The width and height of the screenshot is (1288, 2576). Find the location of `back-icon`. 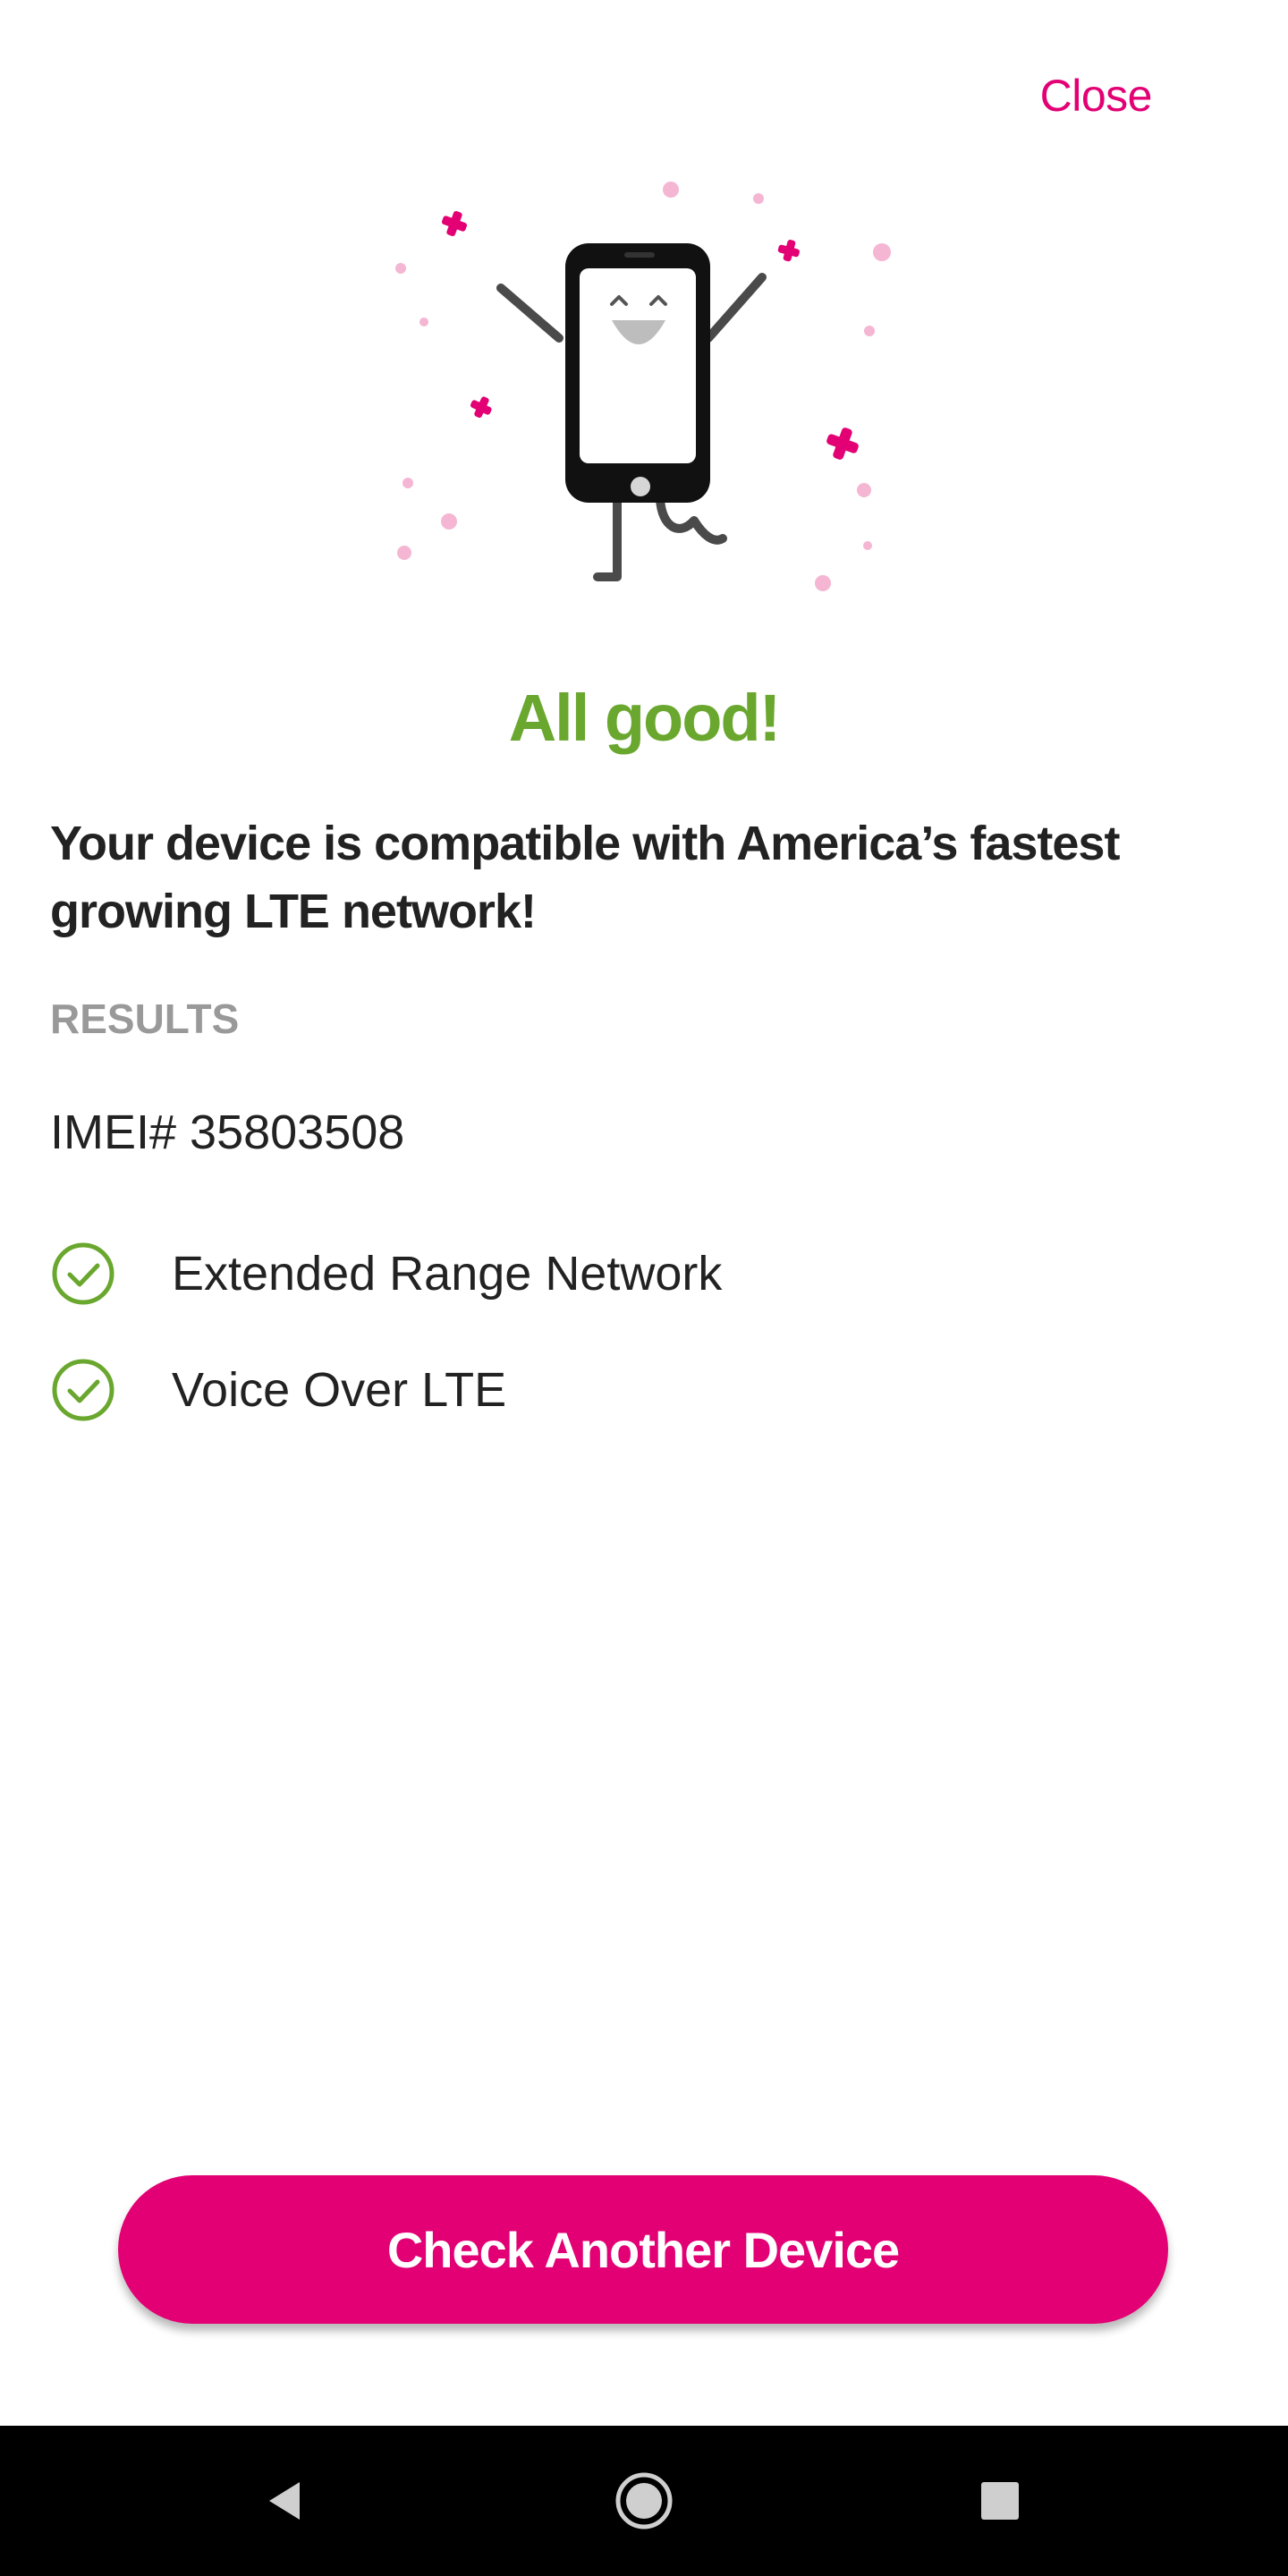

back-icon is located at coordinates (284, 2501).